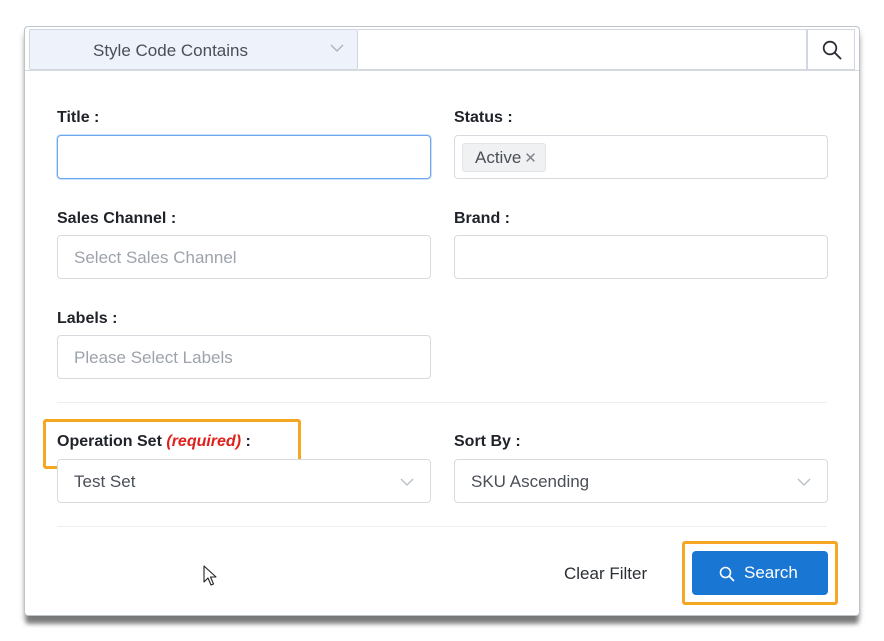 This screenshot has width=884, height=641. Describe the element at coordinates (442, 402) in the screenshot. I see `section-divider` at that location.